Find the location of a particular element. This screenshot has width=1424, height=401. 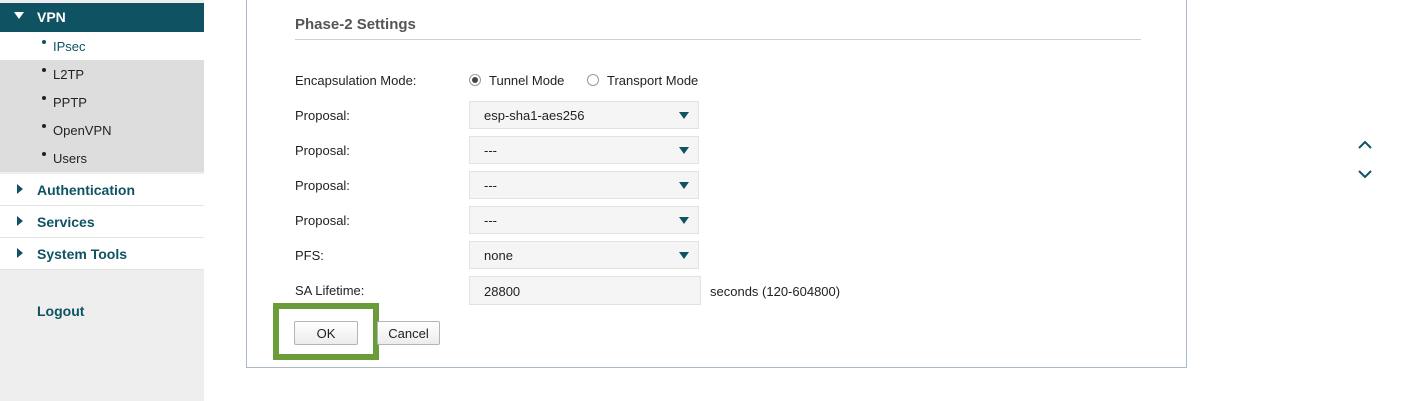

submenu-item-label: OpenVPN is located at coordinates (82, 130).